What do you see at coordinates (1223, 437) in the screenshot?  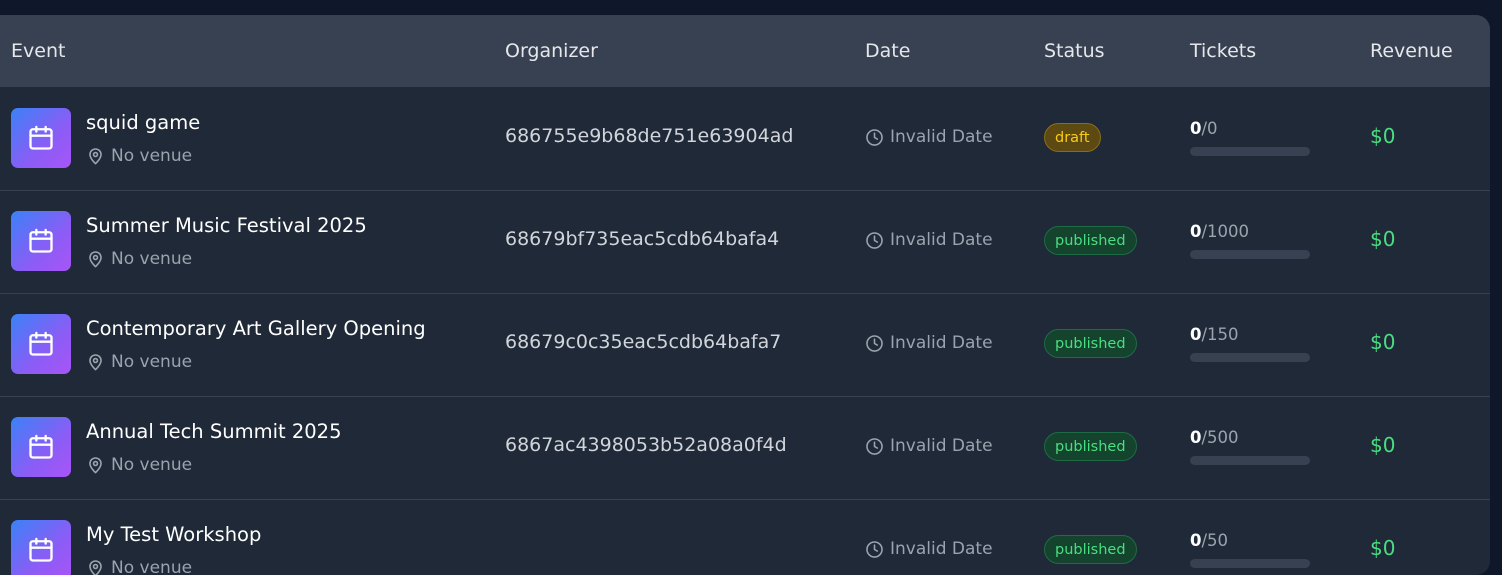 I see `tickets-capacity: 500` at bounding box center [1223, 437].